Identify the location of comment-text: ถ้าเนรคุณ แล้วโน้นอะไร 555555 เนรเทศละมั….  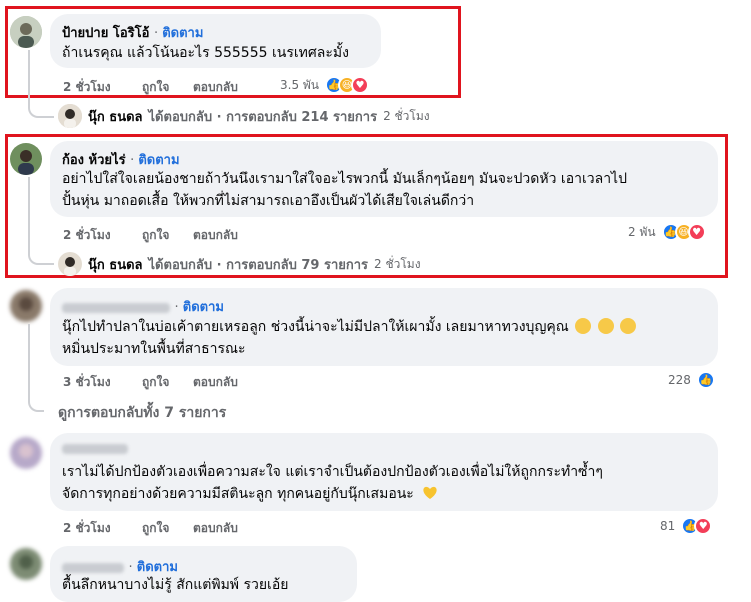
(205, 53).